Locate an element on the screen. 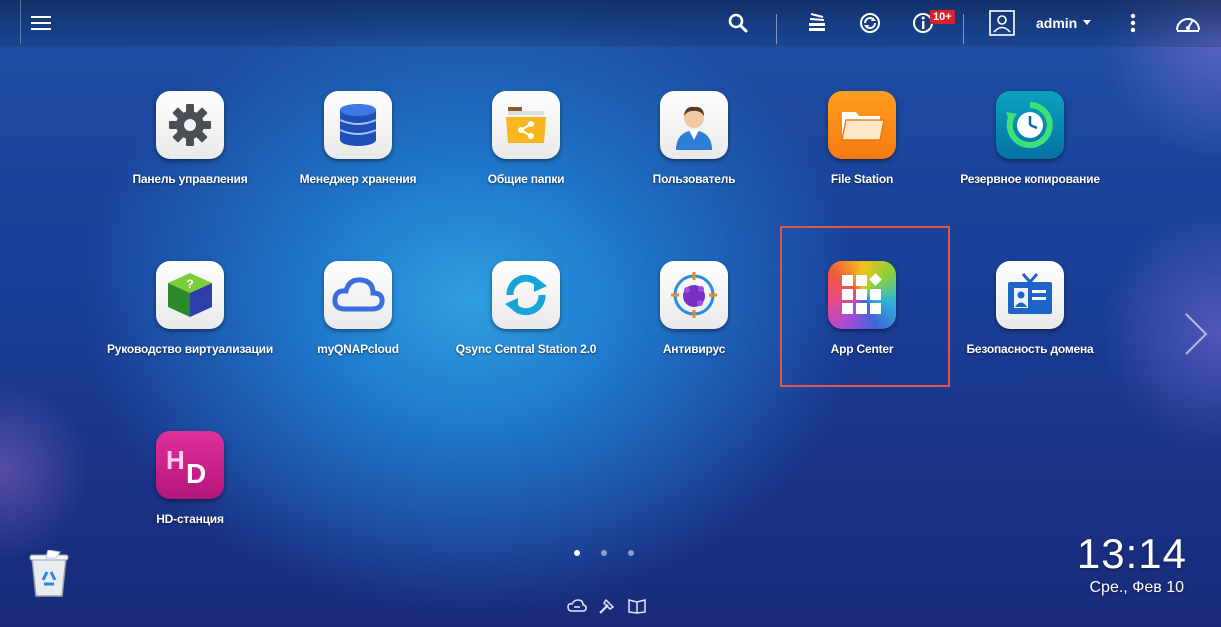 This screenshot has height=627, width=1221. app-virtualization-guide: ? Руководство виртуализации is located at coordinates (190, 309).